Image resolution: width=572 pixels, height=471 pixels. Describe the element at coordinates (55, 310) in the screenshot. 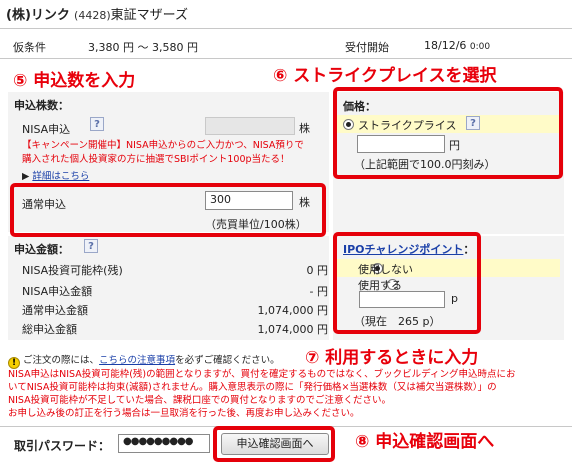

I see `amount-row-label: 通常申込金額` at that location.